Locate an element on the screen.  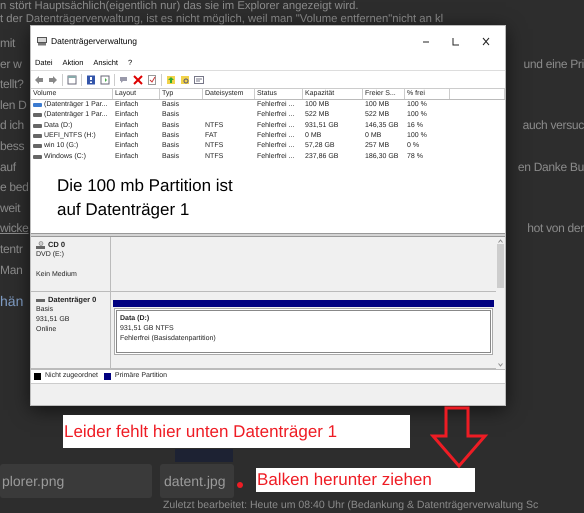
speech-bubble-icon is located at coordinates (124, 79).